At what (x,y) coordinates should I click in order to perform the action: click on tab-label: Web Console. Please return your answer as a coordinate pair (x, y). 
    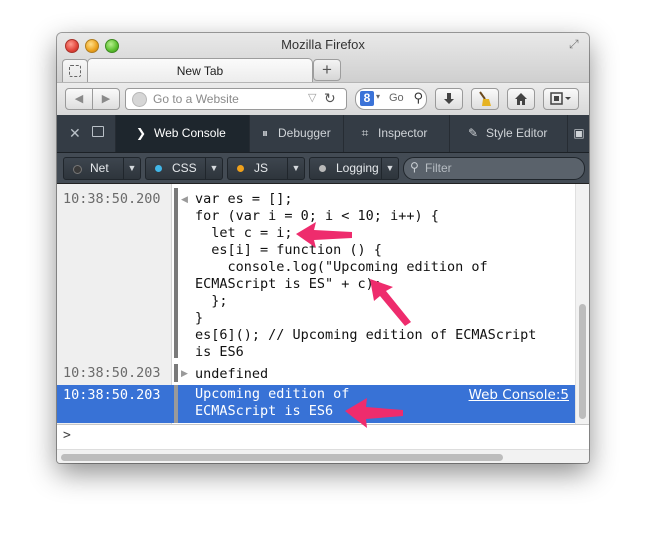
    Looking at the image, I should click on (190, 133).